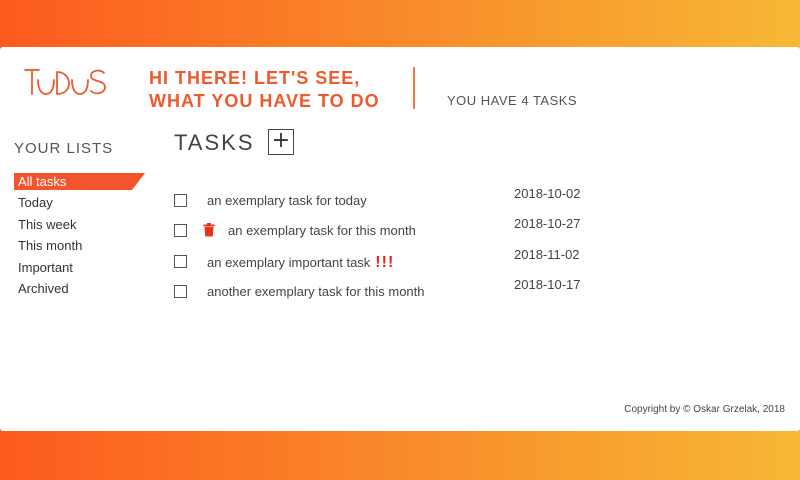 This screenshot has height=480, width=800. I want to click on task-text: another exemplary task for this month, so click(316, 291).